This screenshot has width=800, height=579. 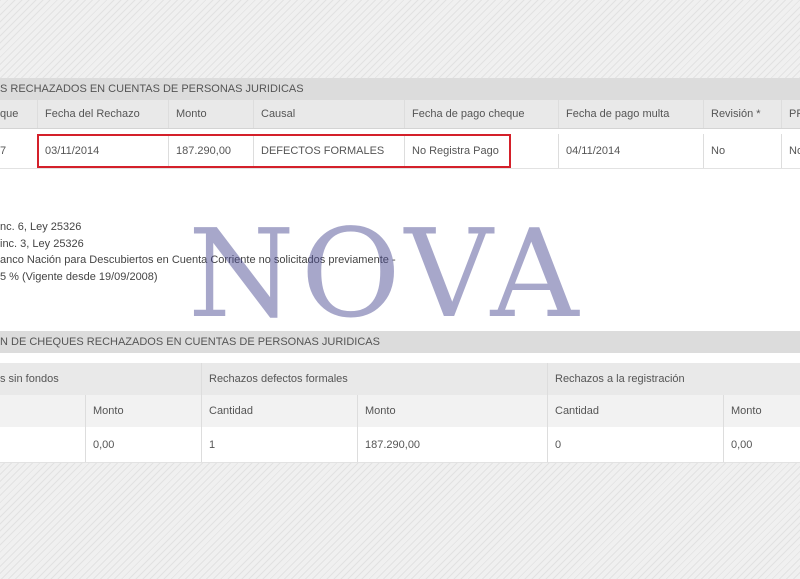 What do you see at coordinates (143, 411) in the screenshot?
I see `sub-monto-1: Monto` at bounding box center [143, 411].